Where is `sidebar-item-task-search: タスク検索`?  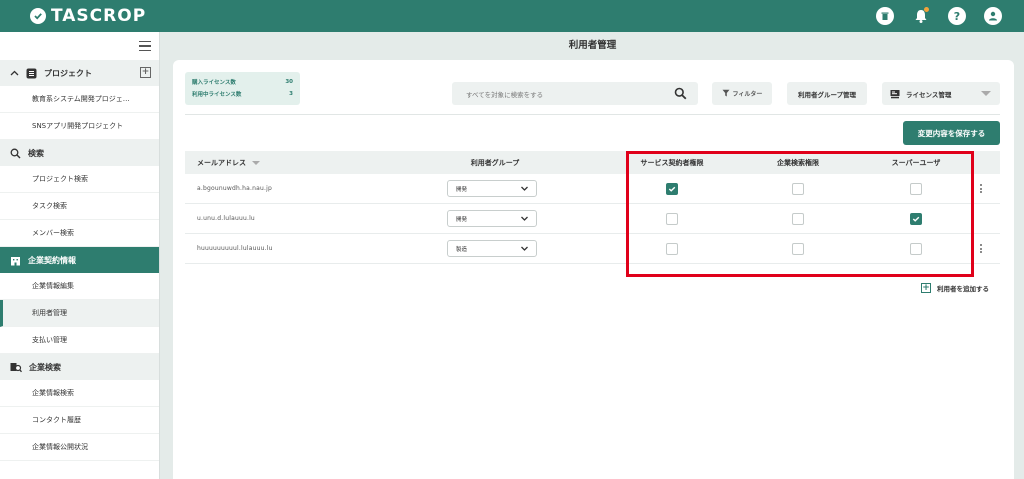
sidebar-item-task-search: タスク検索 is located at coordinates (79, 206).